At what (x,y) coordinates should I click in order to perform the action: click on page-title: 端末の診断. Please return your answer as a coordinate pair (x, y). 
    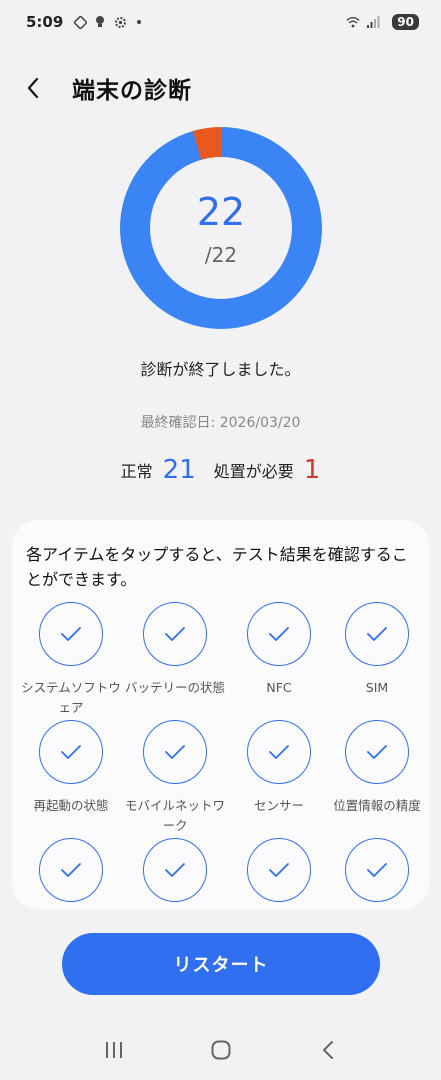
    Looking at the image, I should click on (132, 91).